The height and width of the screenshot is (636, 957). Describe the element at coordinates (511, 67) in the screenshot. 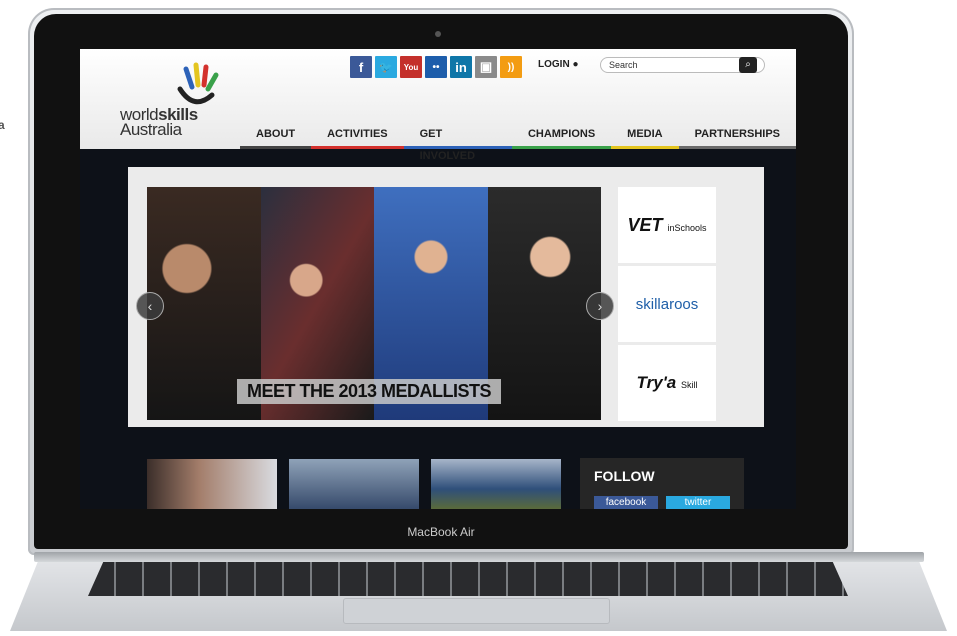

I see `rss-icon: ))` at that location.